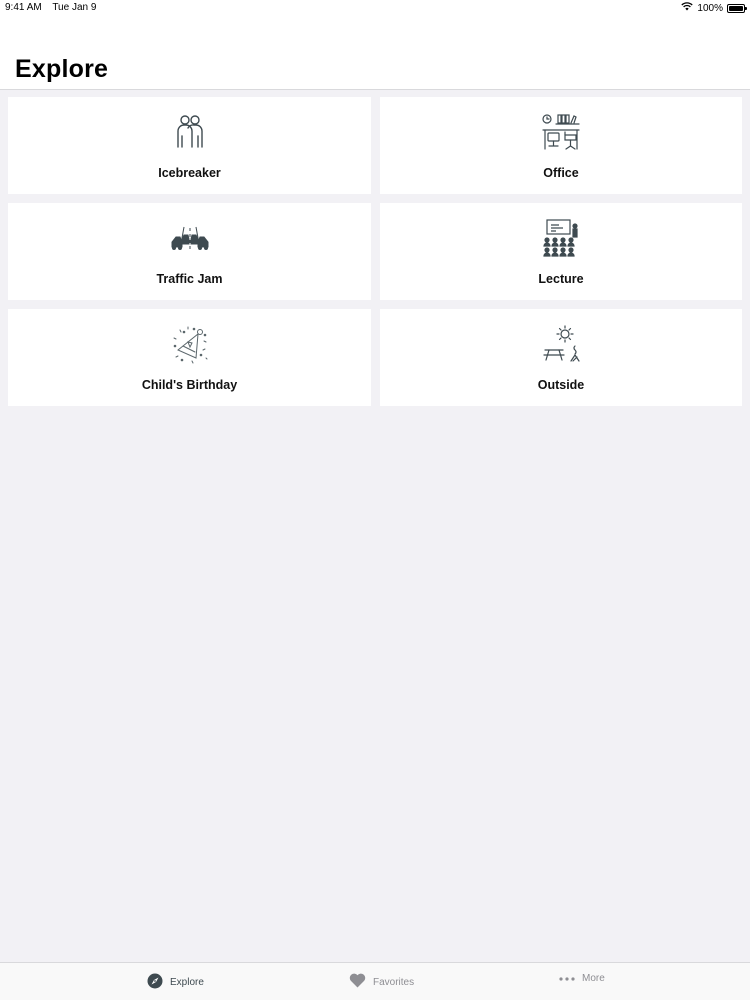 This screenshot has width=750, height=1000. Describe the element at coordinates (155, 982) in the screenshot. I see `compass-icon` at that location.